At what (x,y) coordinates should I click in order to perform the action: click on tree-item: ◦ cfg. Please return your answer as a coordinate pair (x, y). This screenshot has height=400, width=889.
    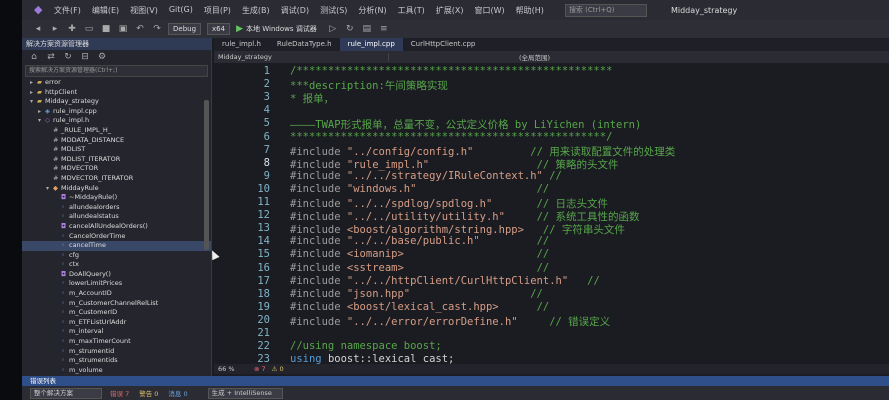
    Looking at the image, I should click on (116, 256).